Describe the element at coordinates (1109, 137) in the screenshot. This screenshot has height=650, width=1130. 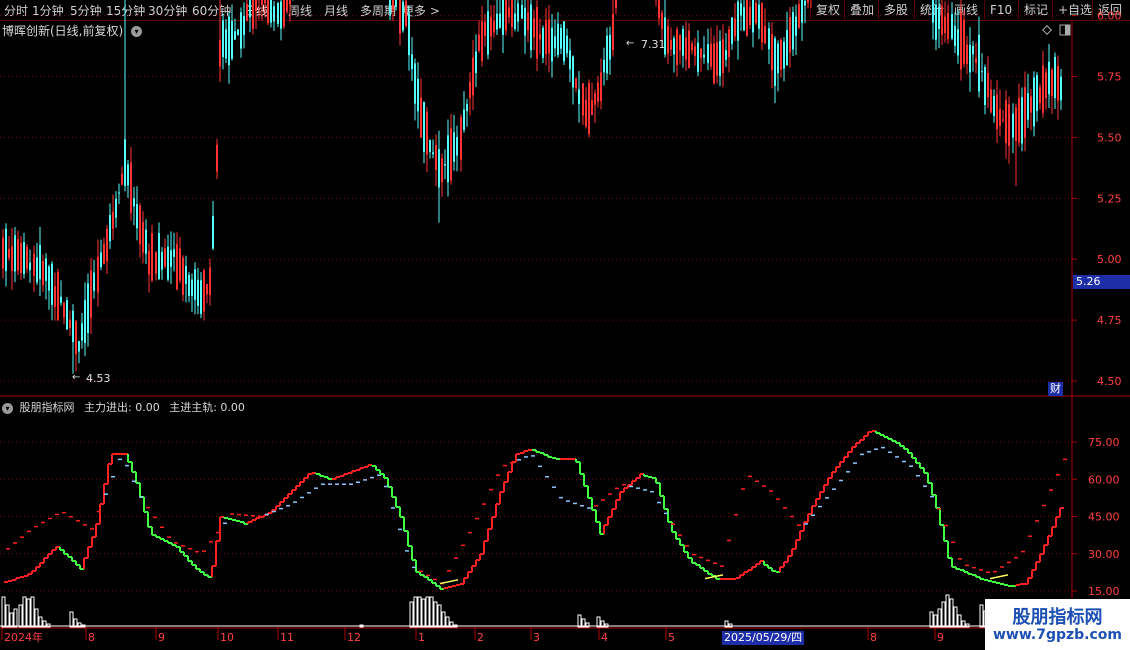
I see `price-tick-label: 5.50` at that location.